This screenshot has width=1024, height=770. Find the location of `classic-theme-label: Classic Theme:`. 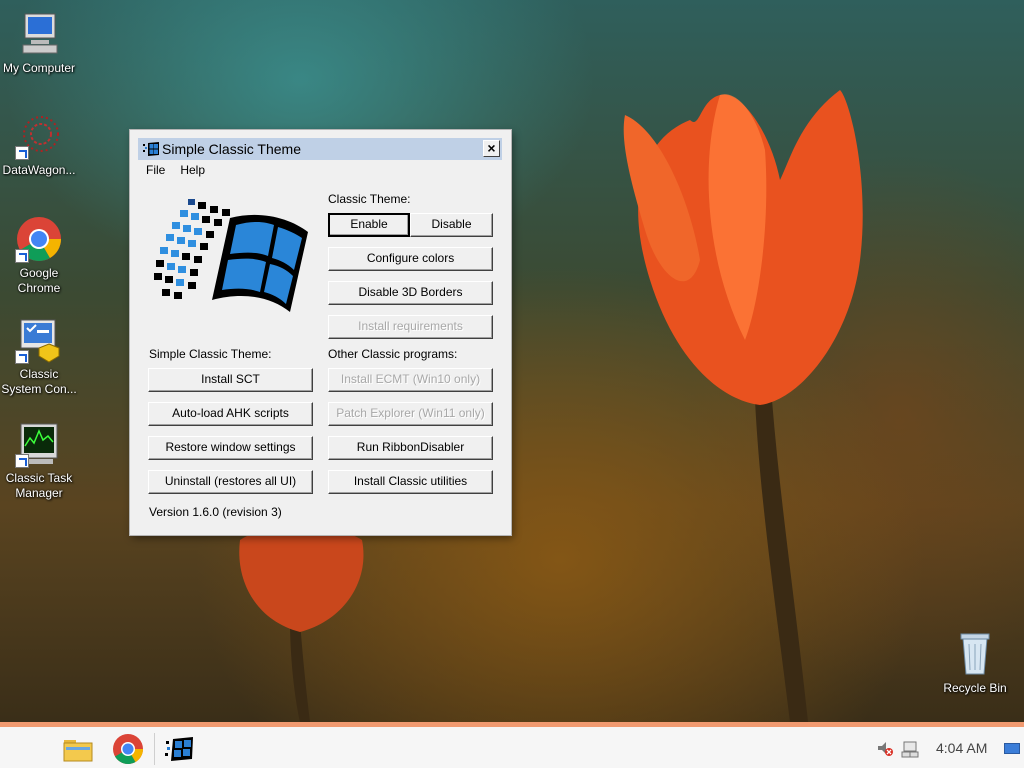

classic-theme-label: Classic Theme: is located at coordinates (369, 199).